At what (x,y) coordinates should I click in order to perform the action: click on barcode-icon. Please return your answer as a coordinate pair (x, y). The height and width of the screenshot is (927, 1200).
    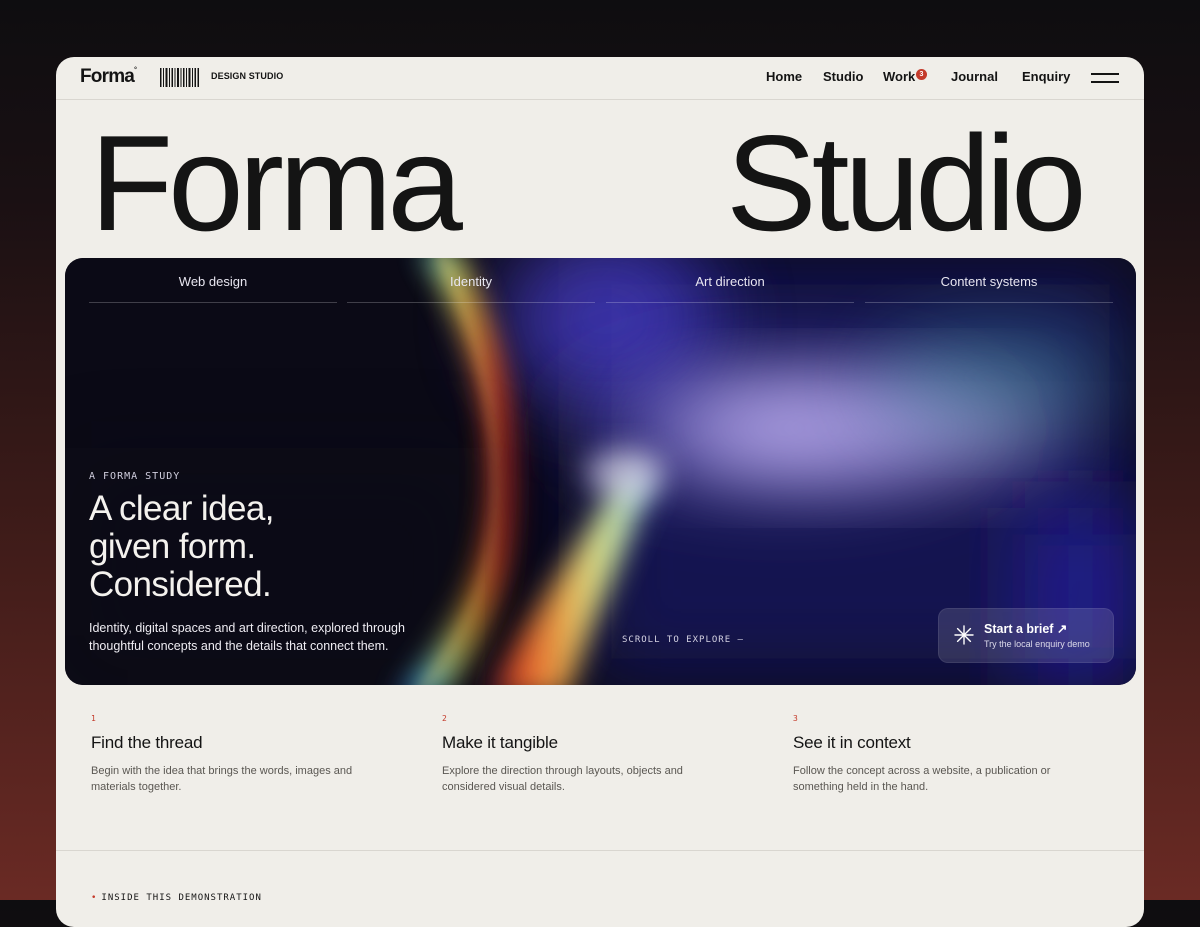
    Looking at the image, I should click on (179, 77).